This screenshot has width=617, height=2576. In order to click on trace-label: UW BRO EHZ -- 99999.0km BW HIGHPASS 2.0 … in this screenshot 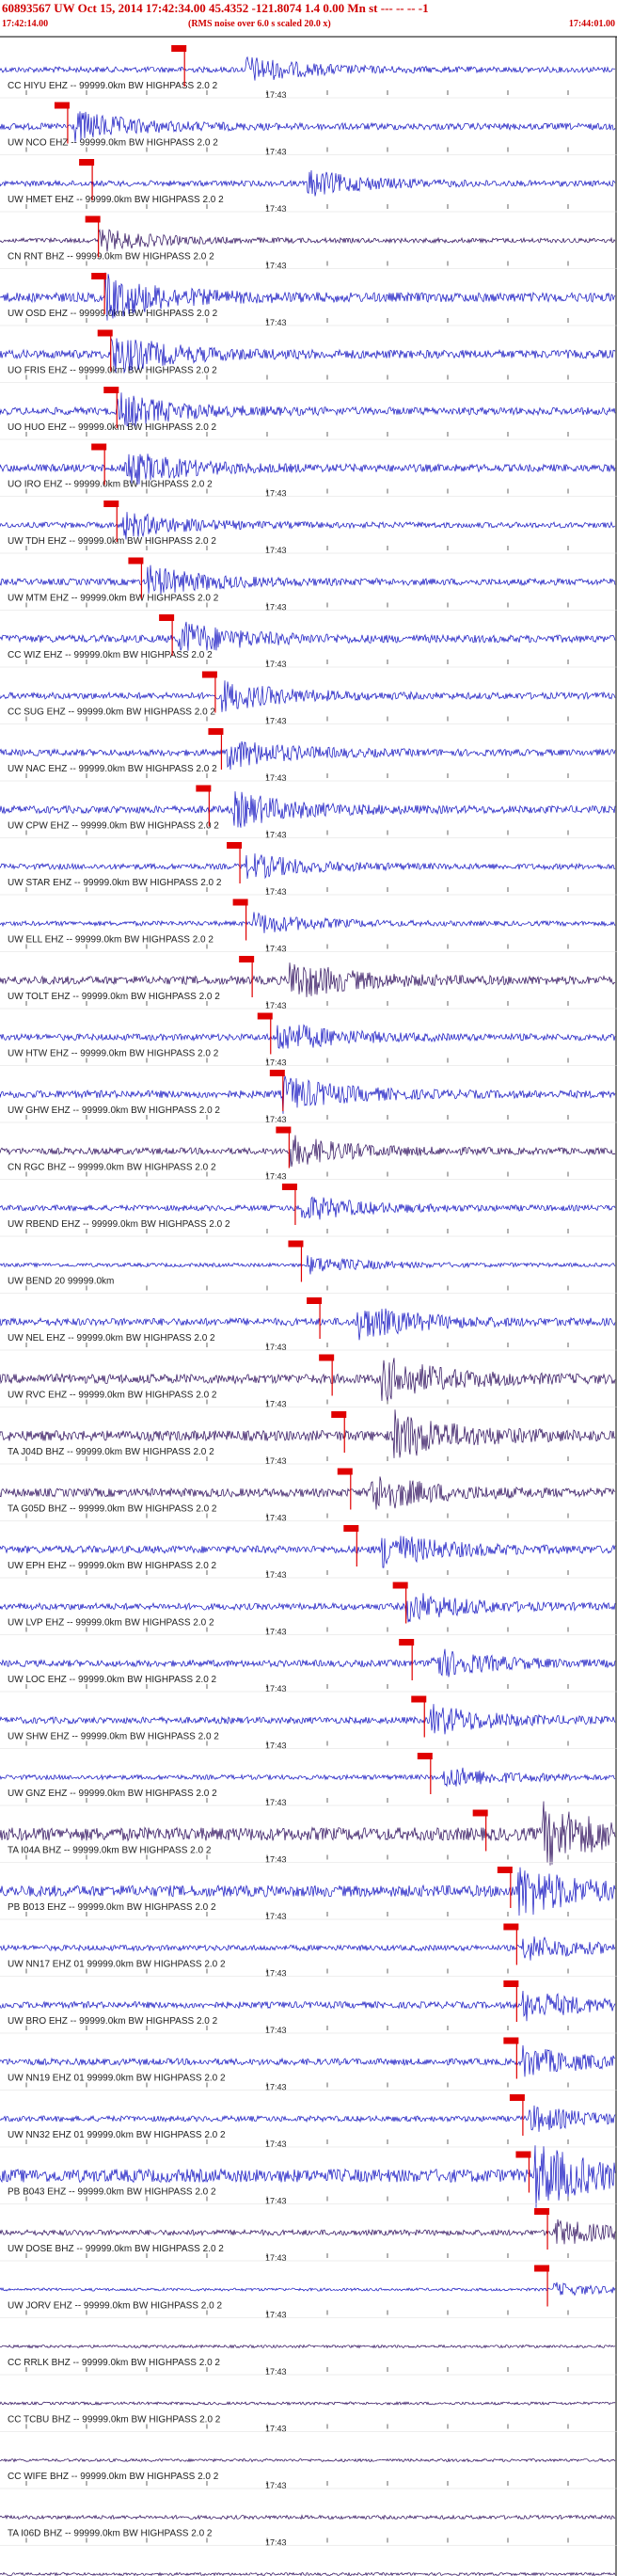, I will do `click(113, 2021)`.